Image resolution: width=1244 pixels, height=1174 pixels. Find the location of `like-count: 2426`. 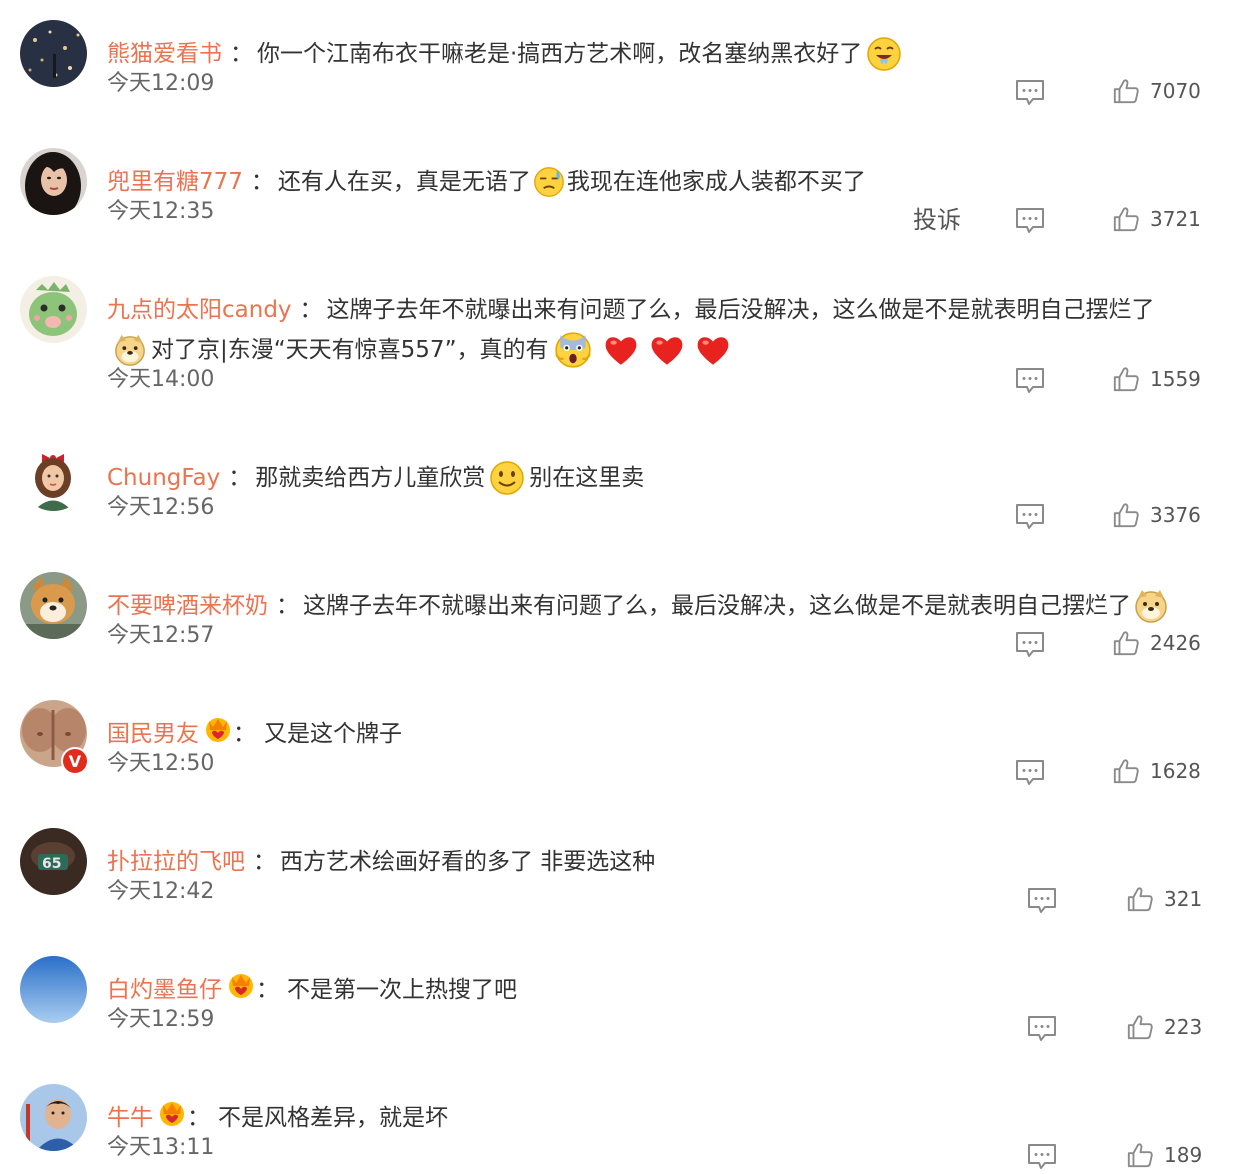

like-count: 2426 is located at coordinates (1175, 643).